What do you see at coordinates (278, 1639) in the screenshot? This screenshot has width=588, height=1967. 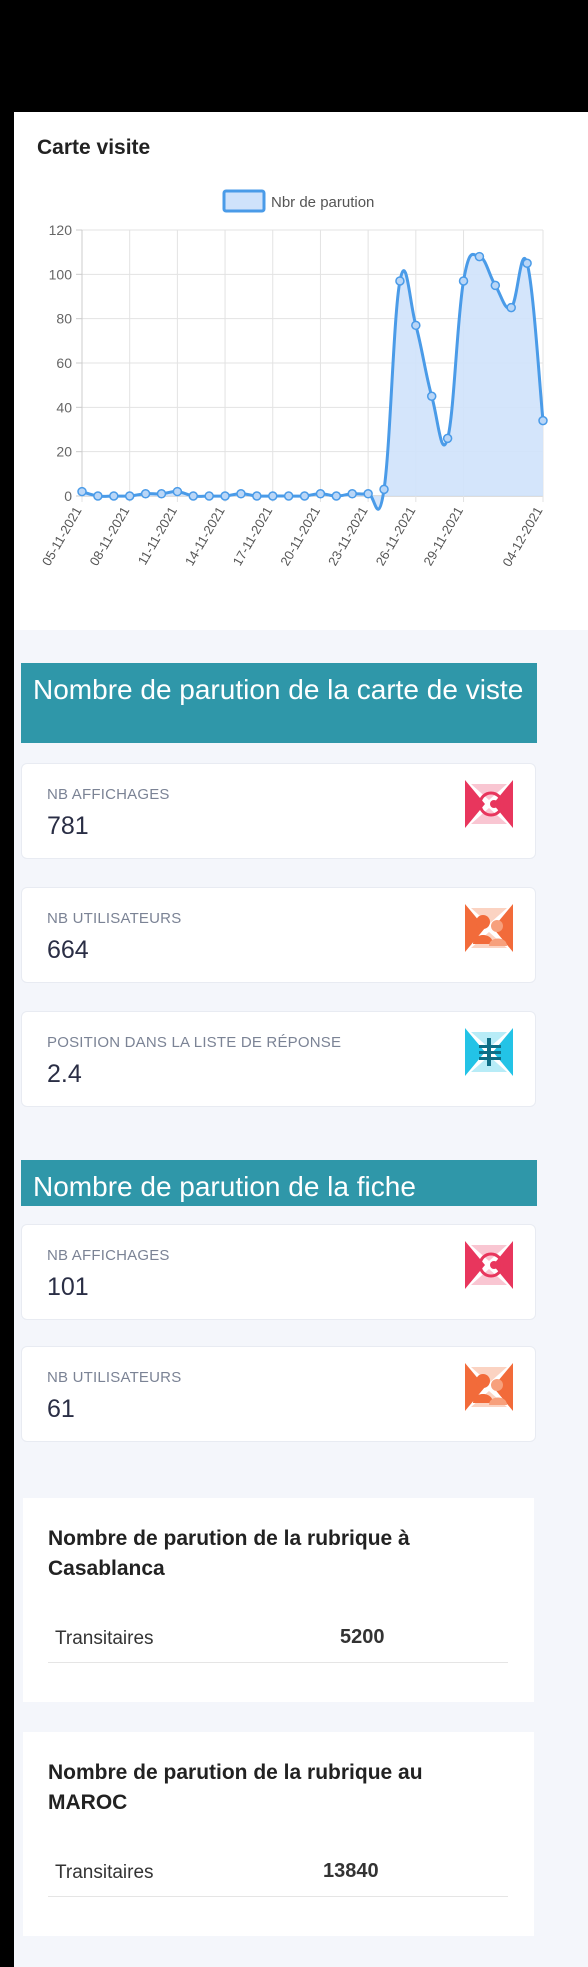 I see `table-row: Transitaires 5200` at bounding box center [278, 1639].